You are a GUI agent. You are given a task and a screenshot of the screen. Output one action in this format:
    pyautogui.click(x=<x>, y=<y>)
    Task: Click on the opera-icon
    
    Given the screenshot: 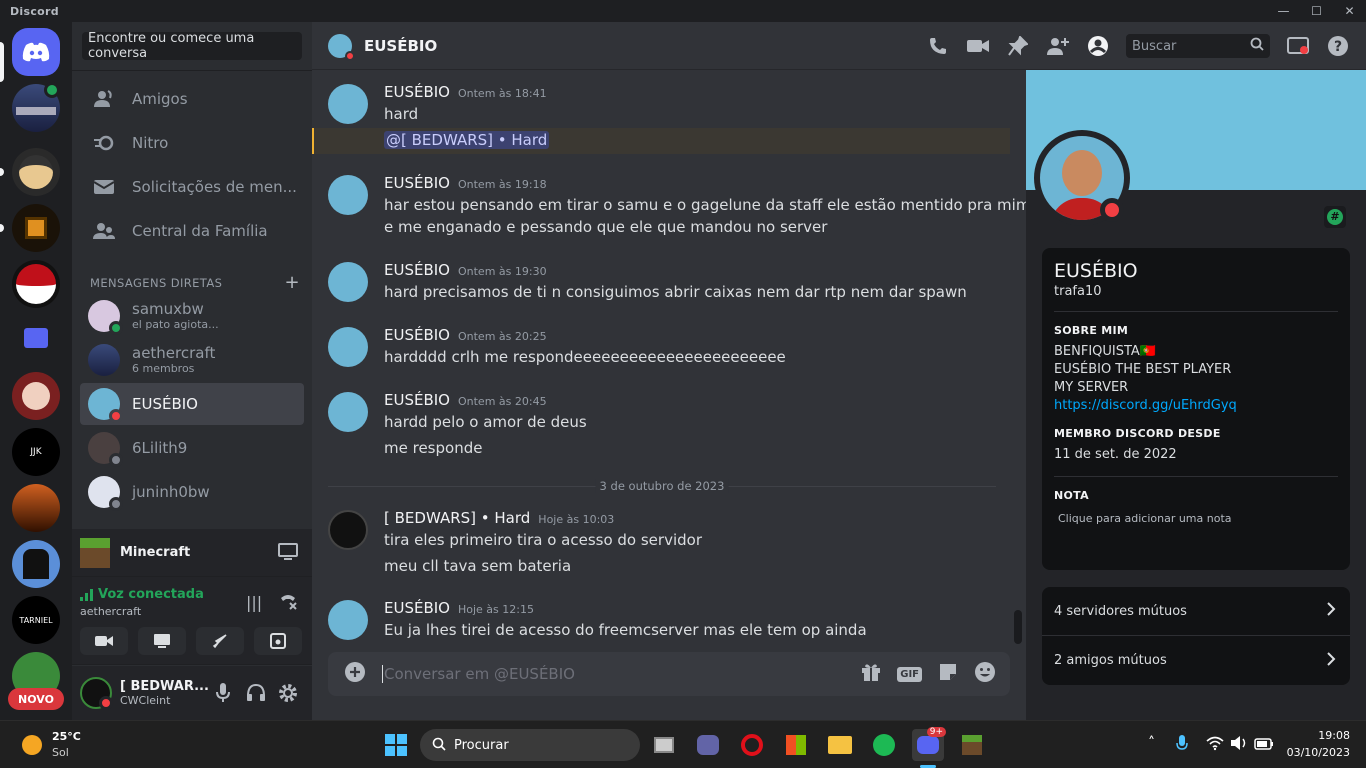 What is the action you would take?
    pyautogui.click(x=752, y=745)
    